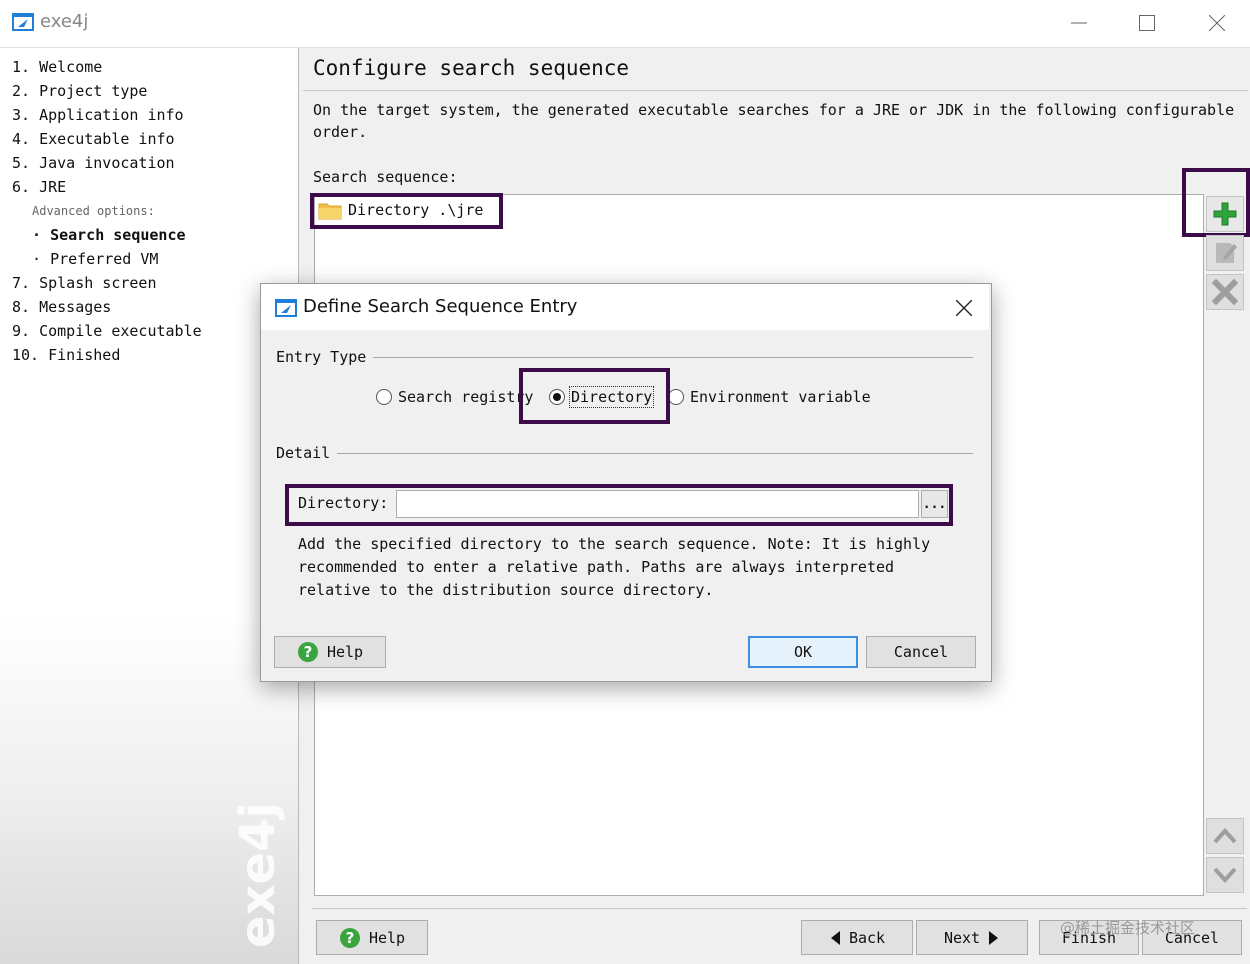 The width and height of the screenshot is (1250, 964). I want to click on chevron-down-icon, so click(1225, 875).